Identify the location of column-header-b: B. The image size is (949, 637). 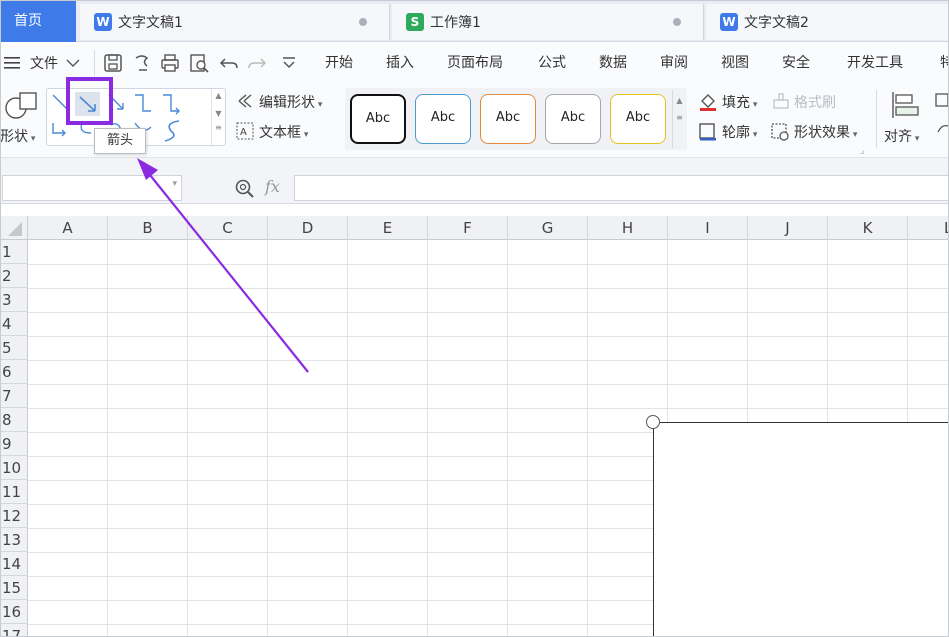
(148, 228).